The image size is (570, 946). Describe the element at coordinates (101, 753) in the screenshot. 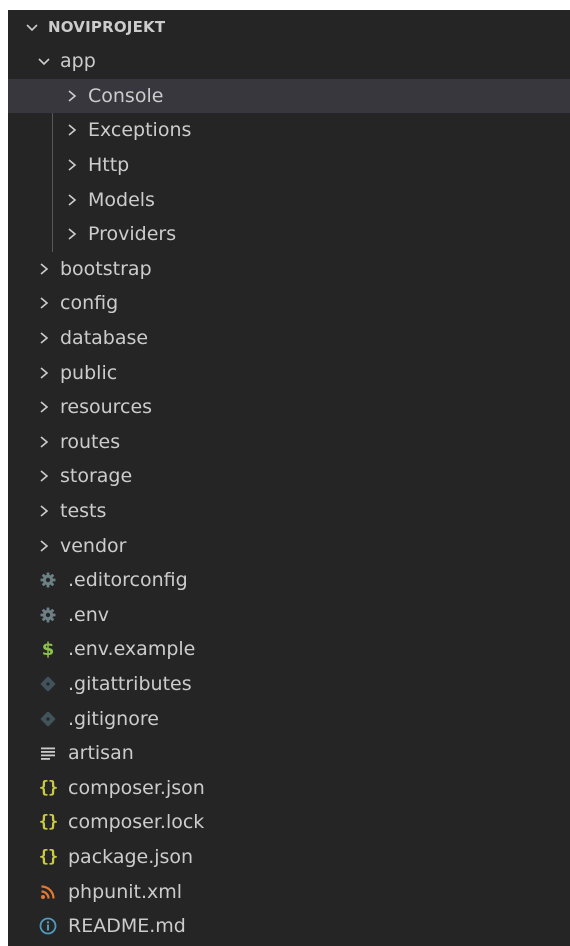

I see `file-label: artisan` at that location.